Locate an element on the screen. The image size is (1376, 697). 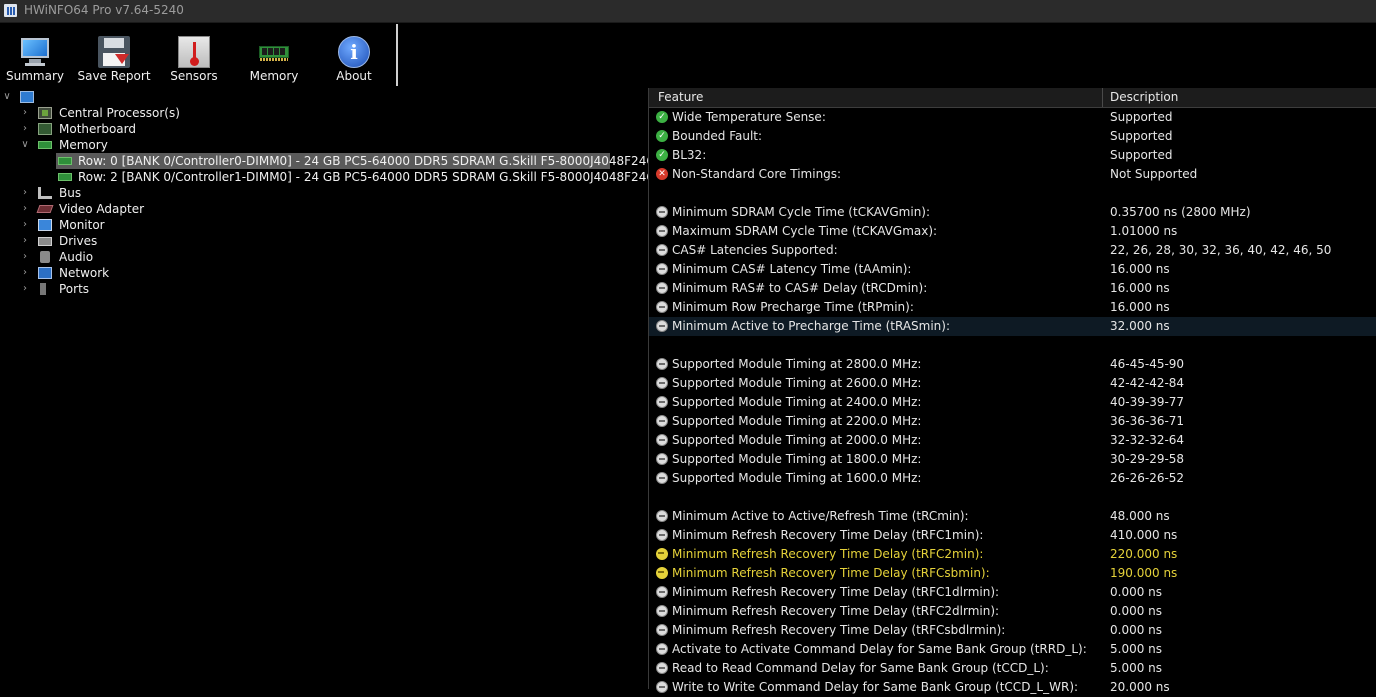
feature-name: Supported Module Timing at 2200.0 MHz: is located at coordinates (797, 421).